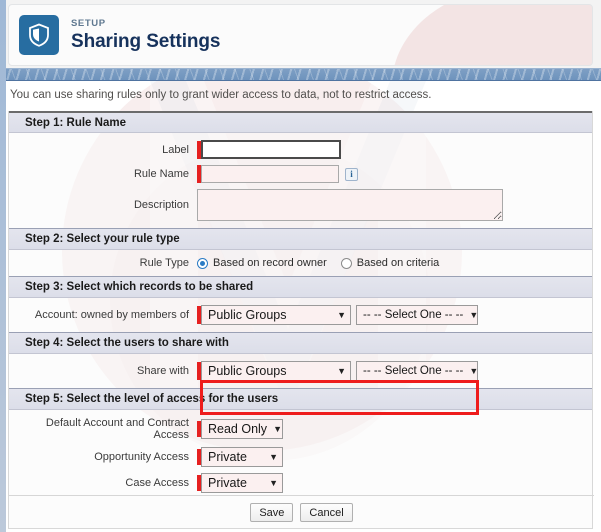 This screenshot has width=601, height=532. Describe the element at coordinates (300, 35) in the screenshot. I see `setup-header: SETUP Sharing Settings` at that location.